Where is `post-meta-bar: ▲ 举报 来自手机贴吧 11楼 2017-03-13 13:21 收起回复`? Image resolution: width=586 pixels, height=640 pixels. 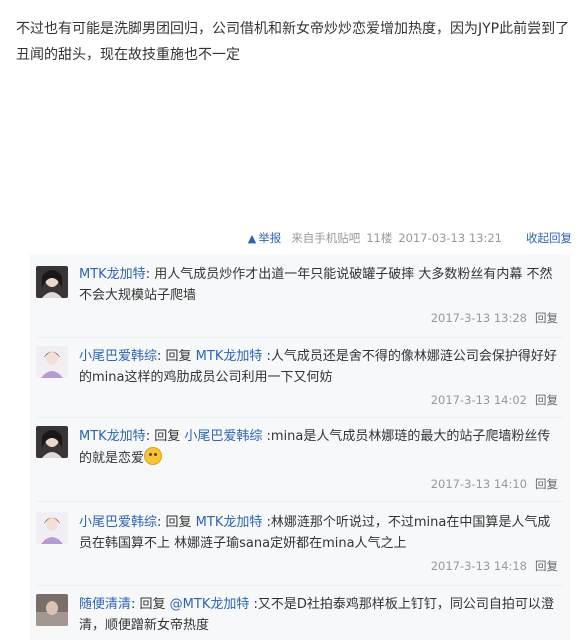
post-meta-bar: ▲ 举报 来自手机贴吧 11楼 2017-03-13 13:21 收起回复 is located at coordinates (286, 238).